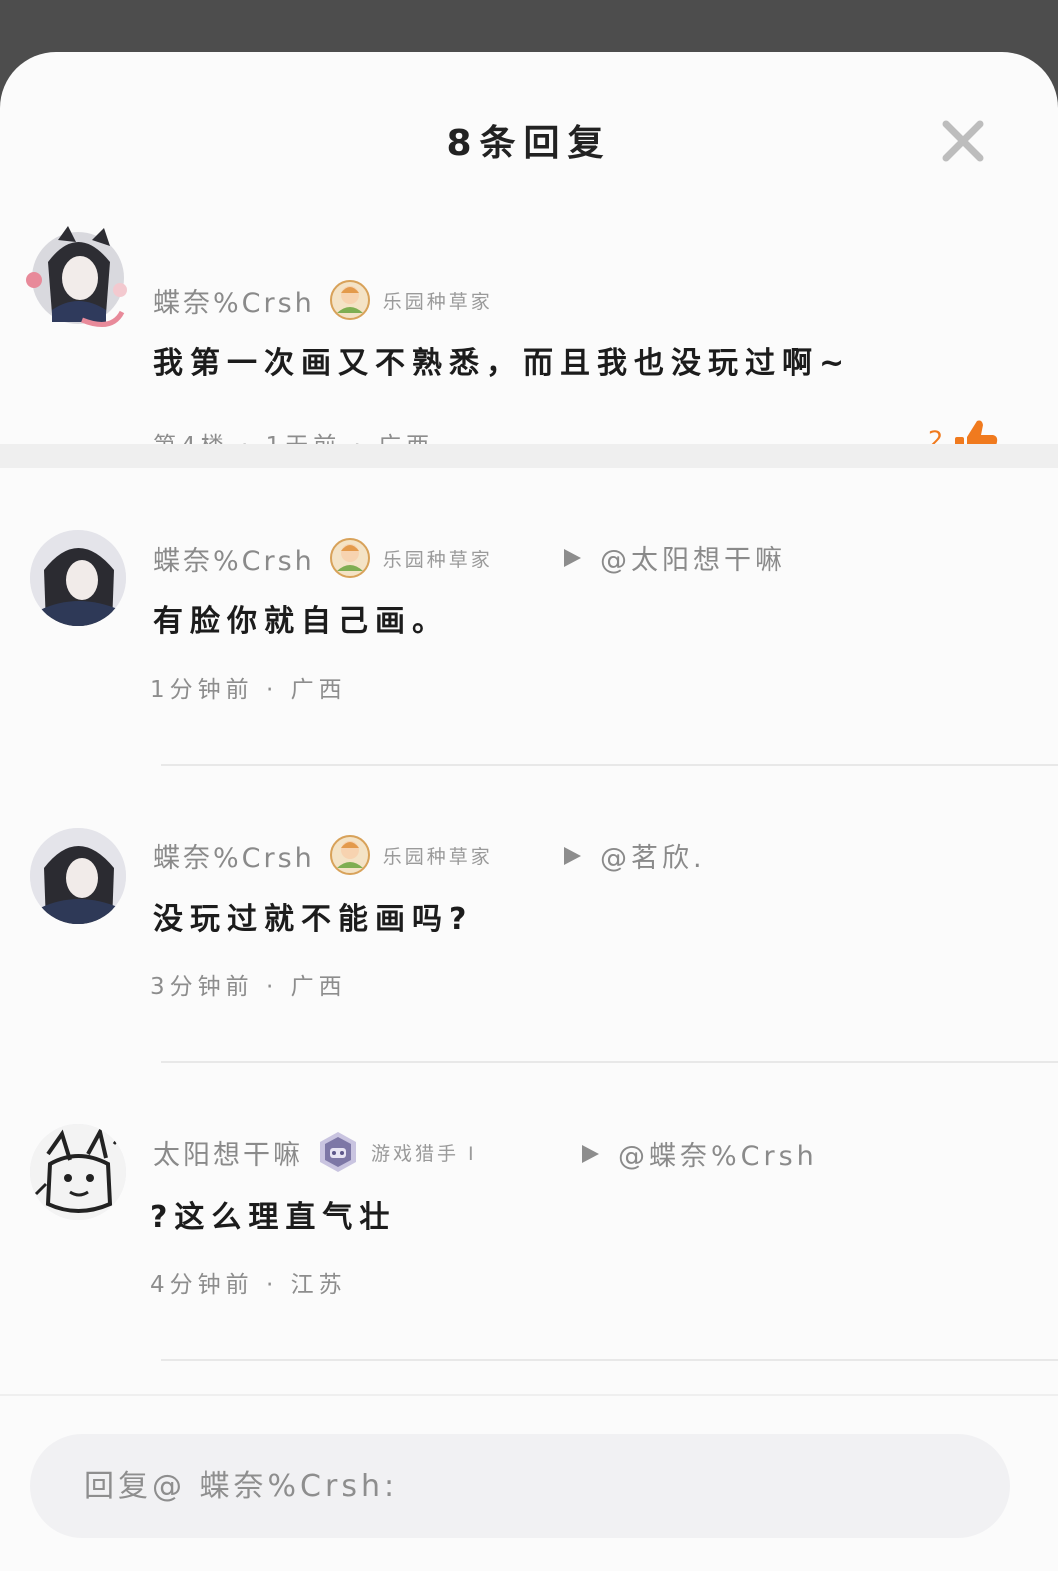 The image size is (1058, 1571). I want to click on reply-bar, so click(529, 1482).